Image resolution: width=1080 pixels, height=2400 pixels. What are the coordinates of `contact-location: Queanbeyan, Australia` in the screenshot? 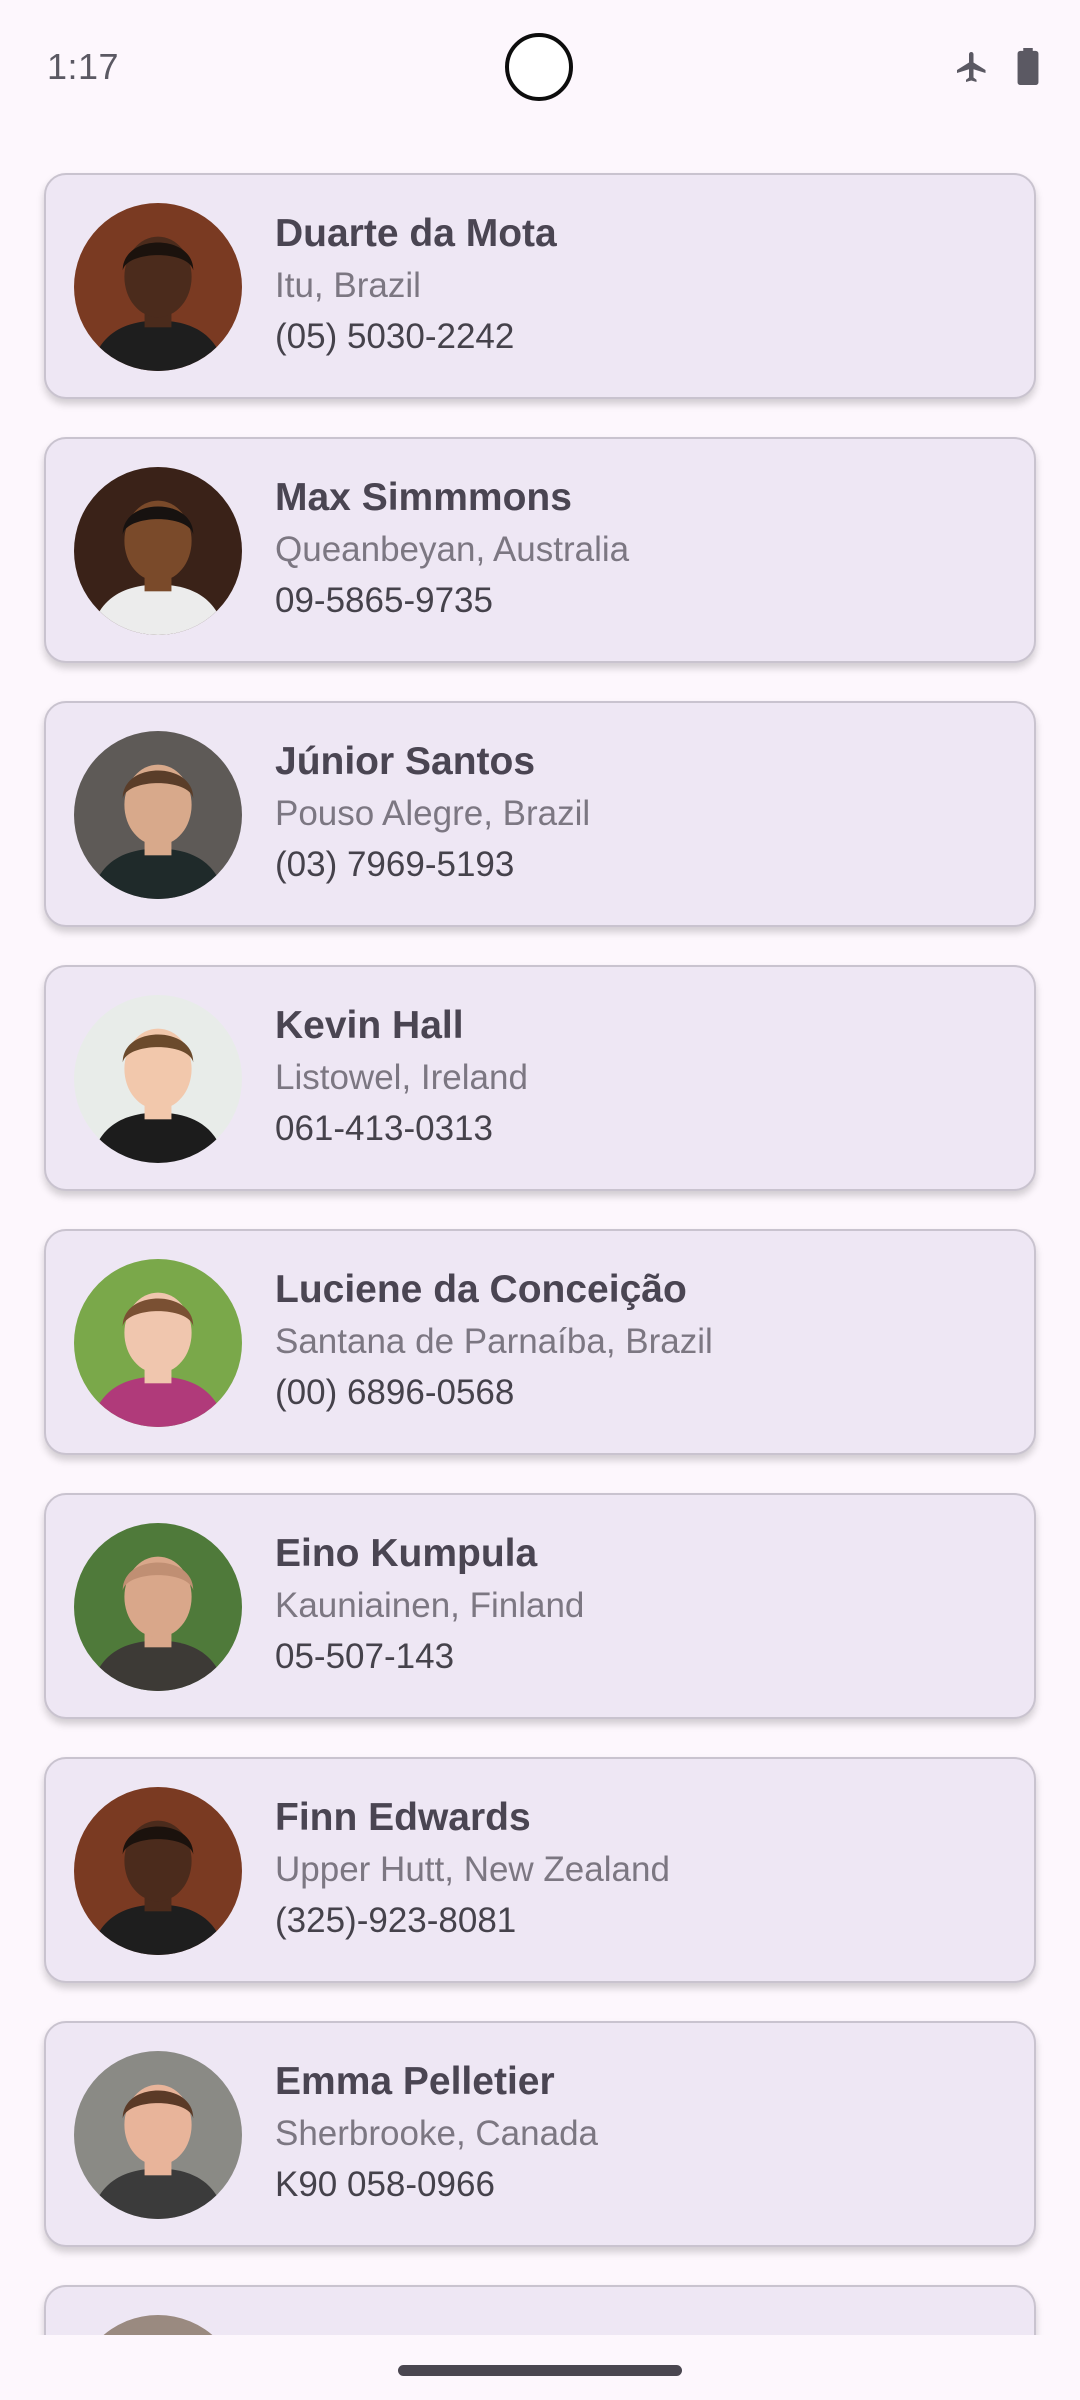 It's located at (452, 549).